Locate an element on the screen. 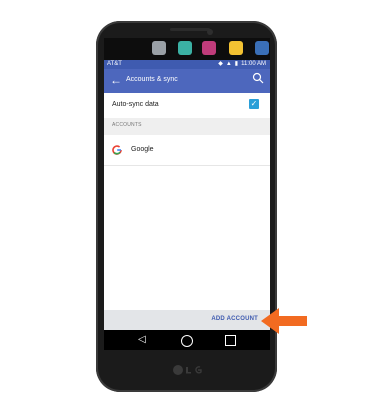  contacts-app-icon is located at coordinates (185, 48).